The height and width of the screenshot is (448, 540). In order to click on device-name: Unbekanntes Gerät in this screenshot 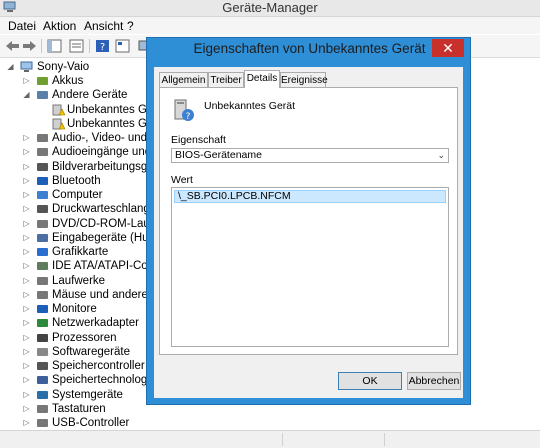, I will do `click(250, 106)`.